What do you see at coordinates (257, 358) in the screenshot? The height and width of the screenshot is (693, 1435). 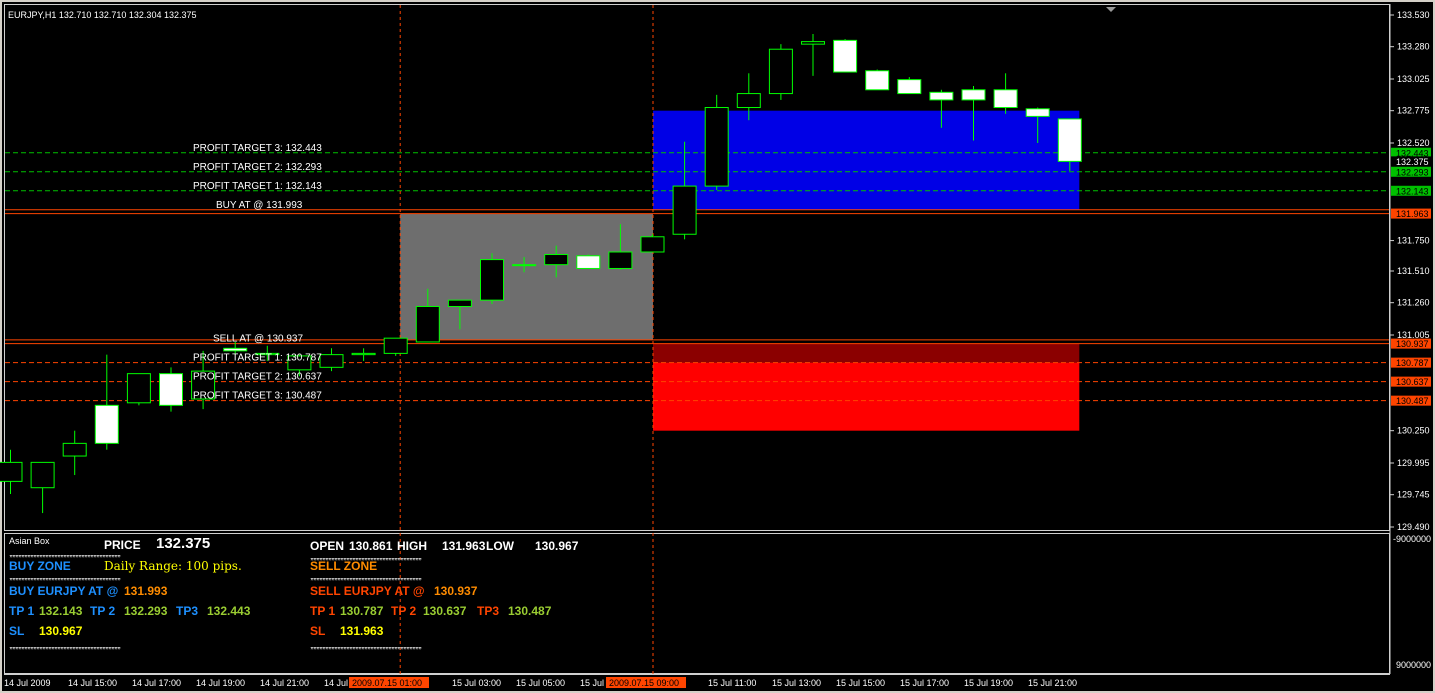 I see `chart-level-label: PROFIT TARGET 1: 130.787` at bounding box center [257, 358].